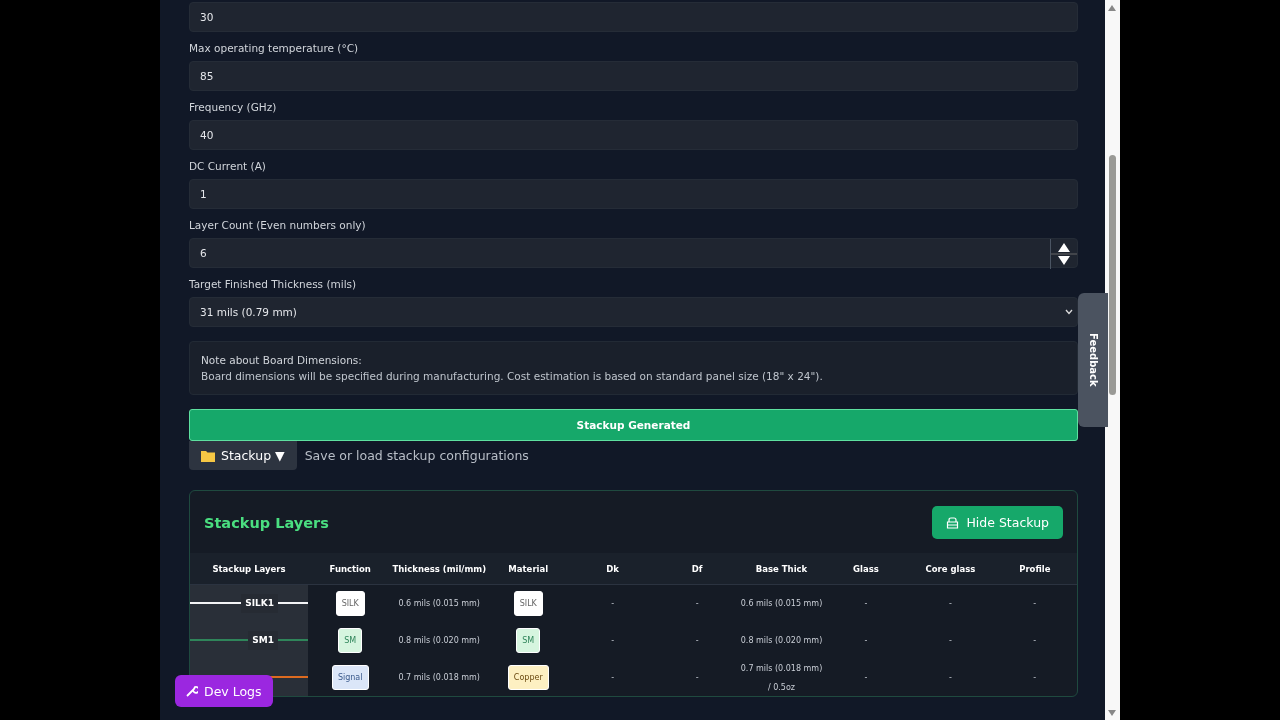 Image resolution: width=1280 pixels, height=720 pixels. I want to click on wrench-icon, so click(192, 691).